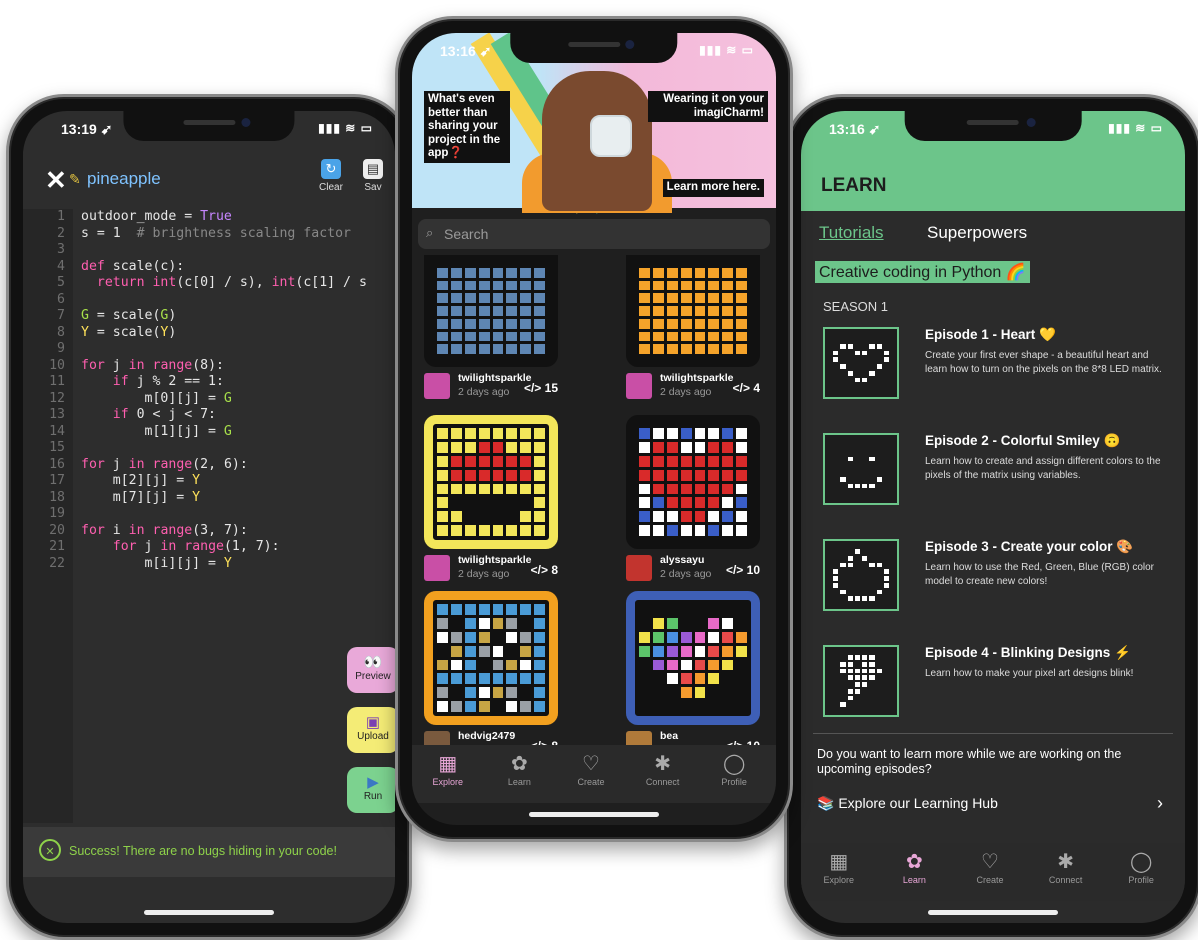 This screenshot has width=1198, height=940. Describe the element at coordinates (669, 736) in the screenshot. I see `username: bea` at that location.